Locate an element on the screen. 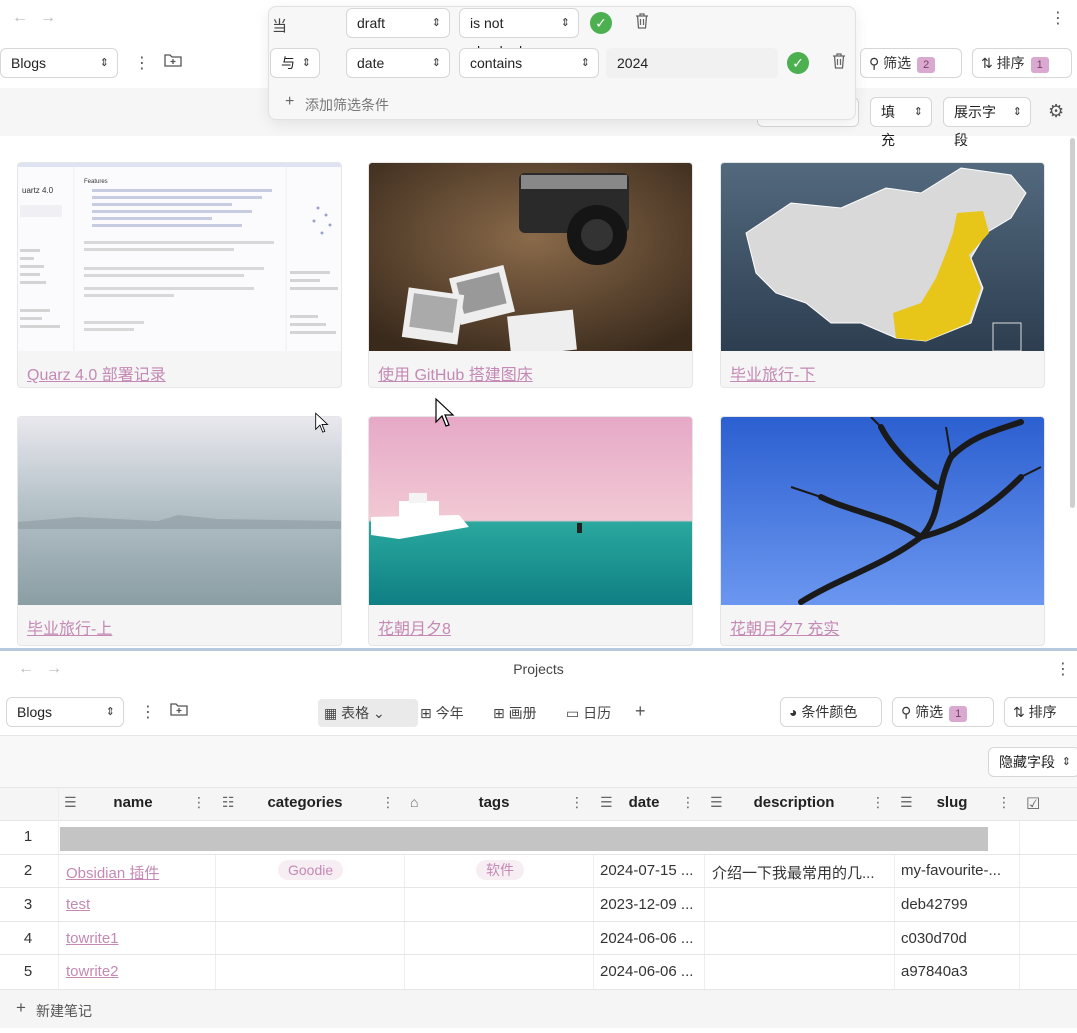  gallery-card: 使用 GitHub 搭建图床 is located at coordinates (530, 275).